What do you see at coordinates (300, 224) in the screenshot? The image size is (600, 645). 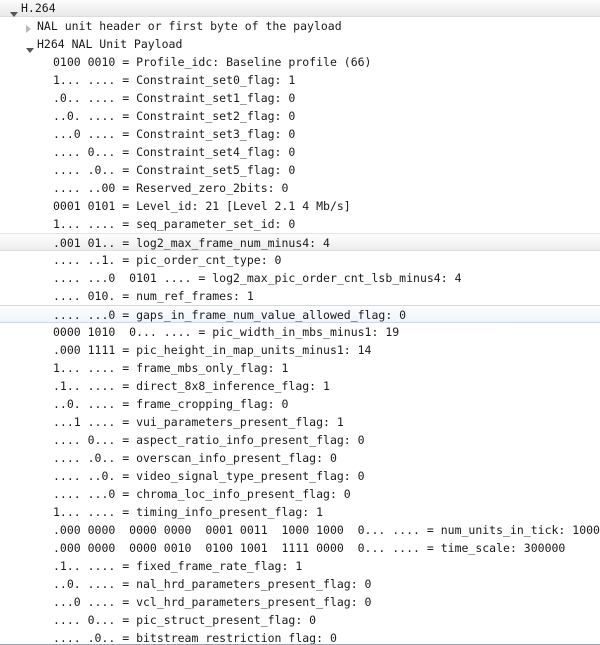 I see `tree-row: 1... .... = seq_parameter_set_id: 0` at bounding box center [300, 224].